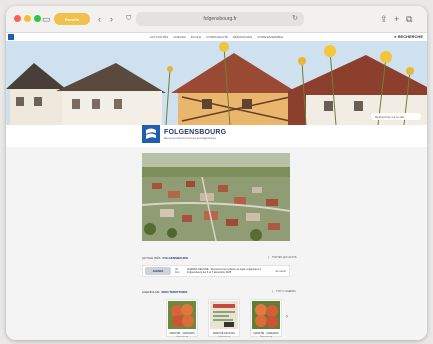  Describe the element at coordinates (11, 37) in the screenshot. I see `site-badge-icon` at that location.